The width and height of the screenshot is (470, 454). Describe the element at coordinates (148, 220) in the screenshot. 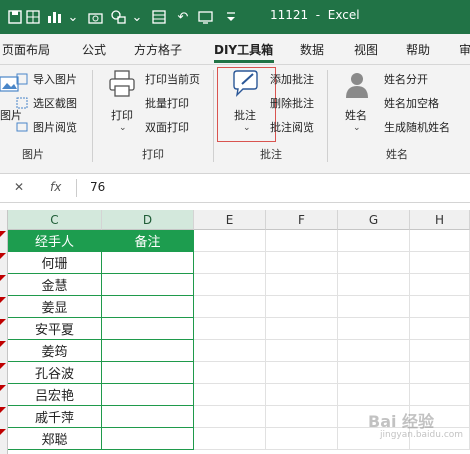

I see `column-header-d: D` at that location.